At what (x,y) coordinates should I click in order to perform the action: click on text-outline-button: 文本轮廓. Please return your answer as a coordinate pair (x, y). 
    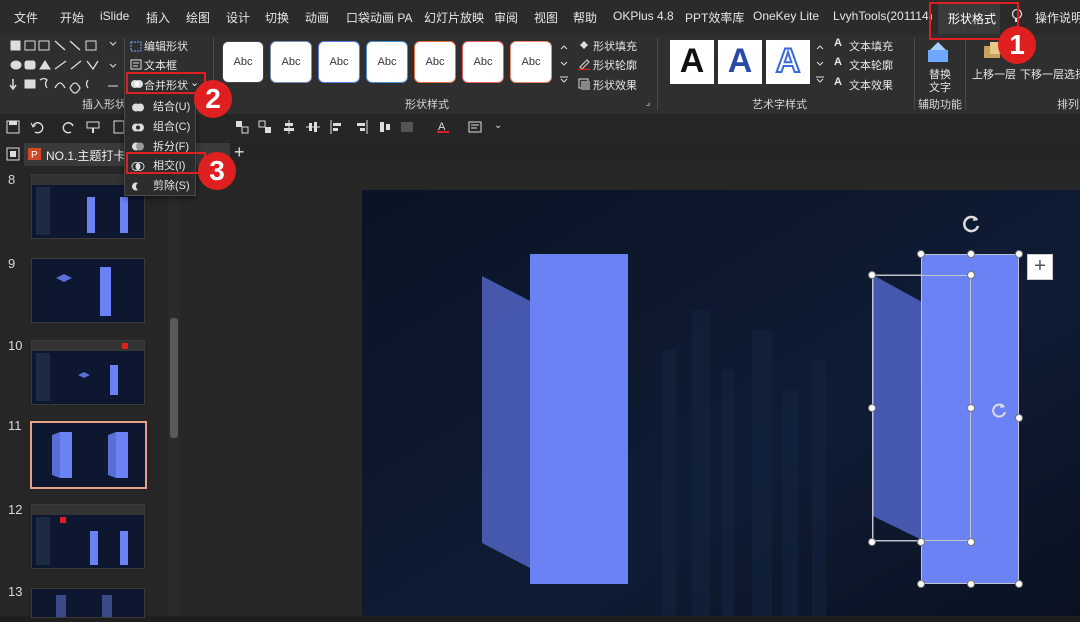
    Looking at the image, I should click on (871, 65).